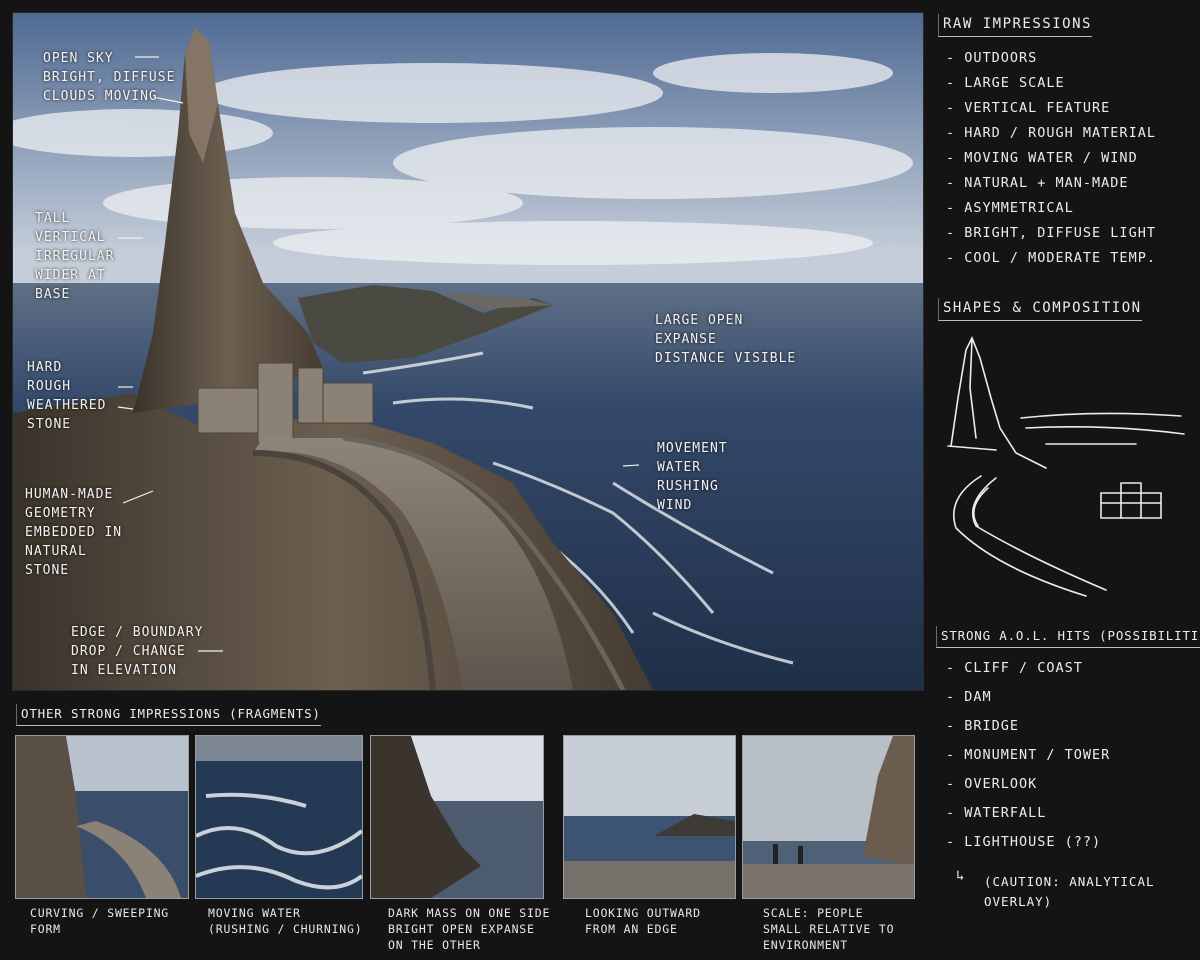 This screenshot has width=1200, height=960. I want to click on raw-item: NATURAL + MAN-MADE, so click(1051, 187).